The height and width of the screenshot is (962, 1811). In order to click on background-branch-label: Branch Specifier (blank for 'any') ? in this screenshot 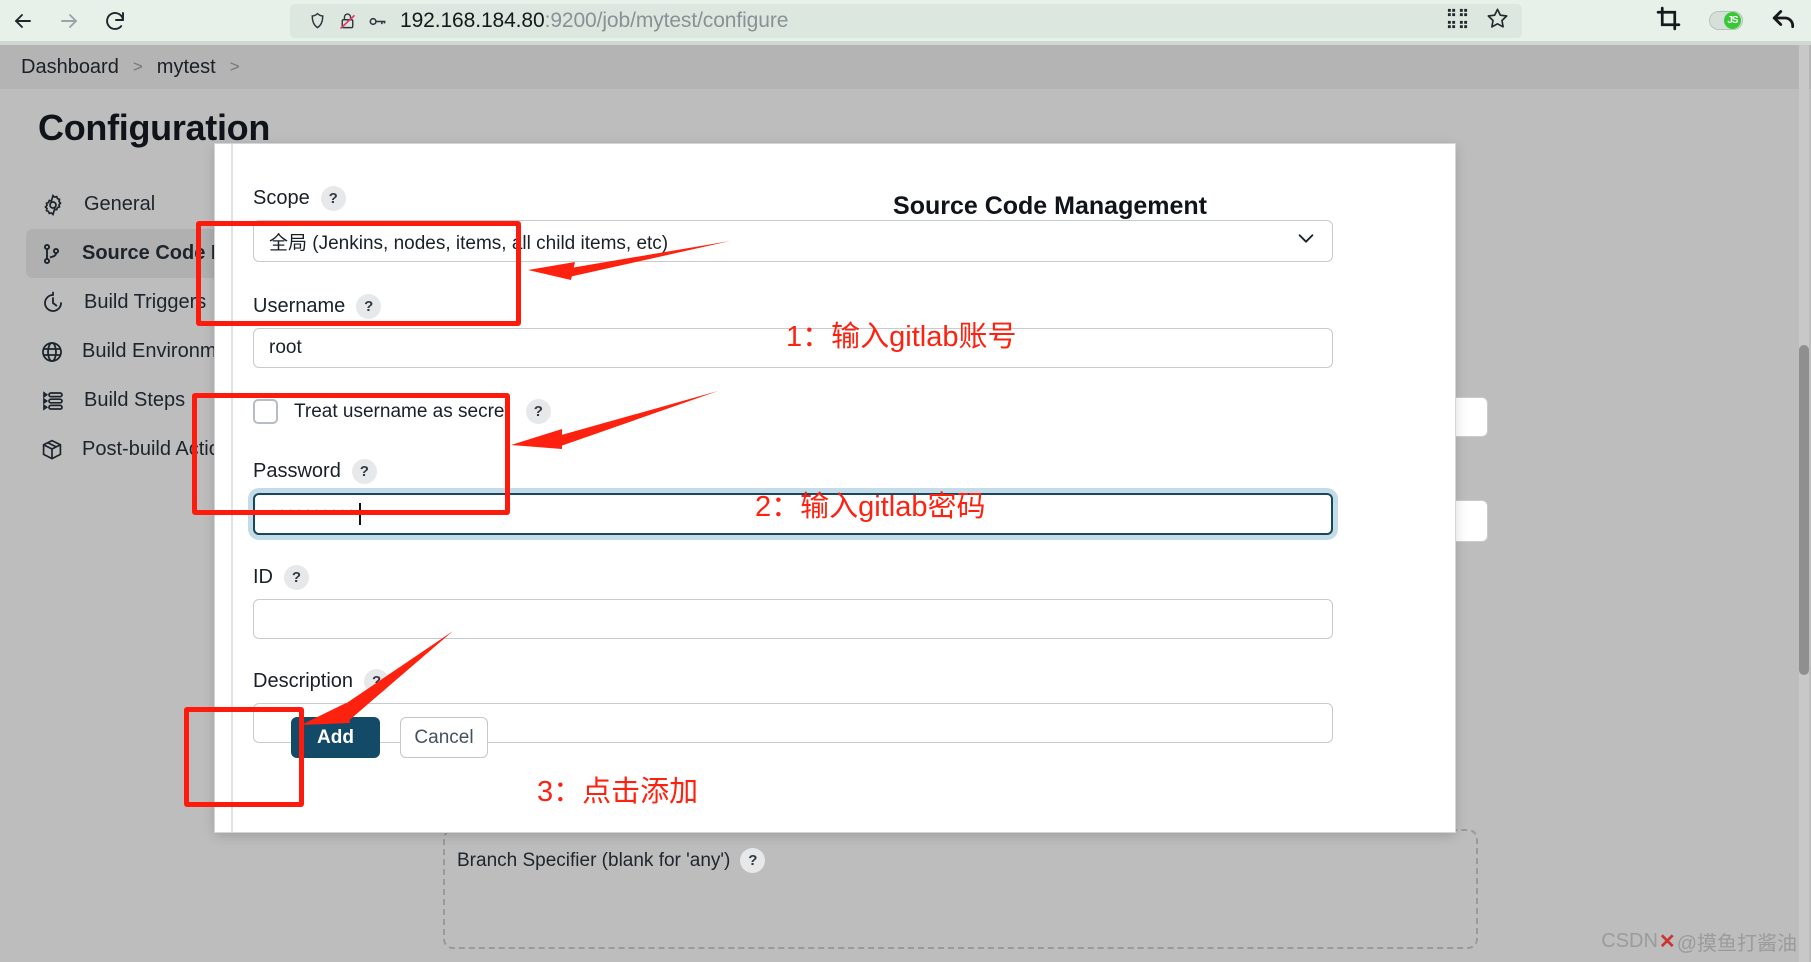, I will do `click(611, 860)`.